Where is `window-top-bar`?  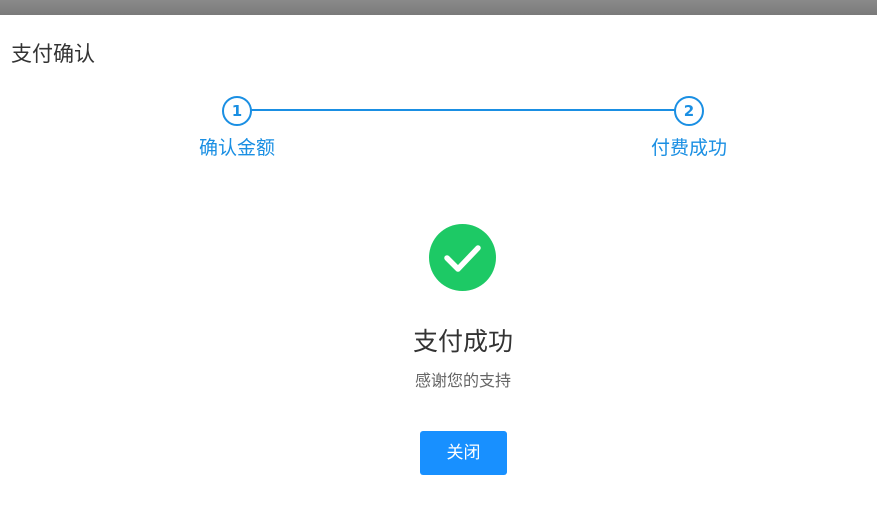
window-top-bar is located at coordinates (438, 7).